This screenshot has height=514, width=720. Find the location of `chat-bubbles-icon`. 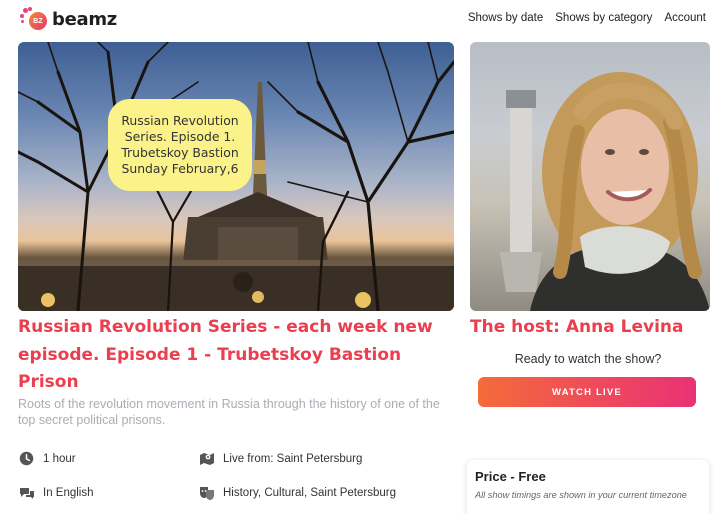

chat-bubbles-icon is located at coordinates (26, 492).